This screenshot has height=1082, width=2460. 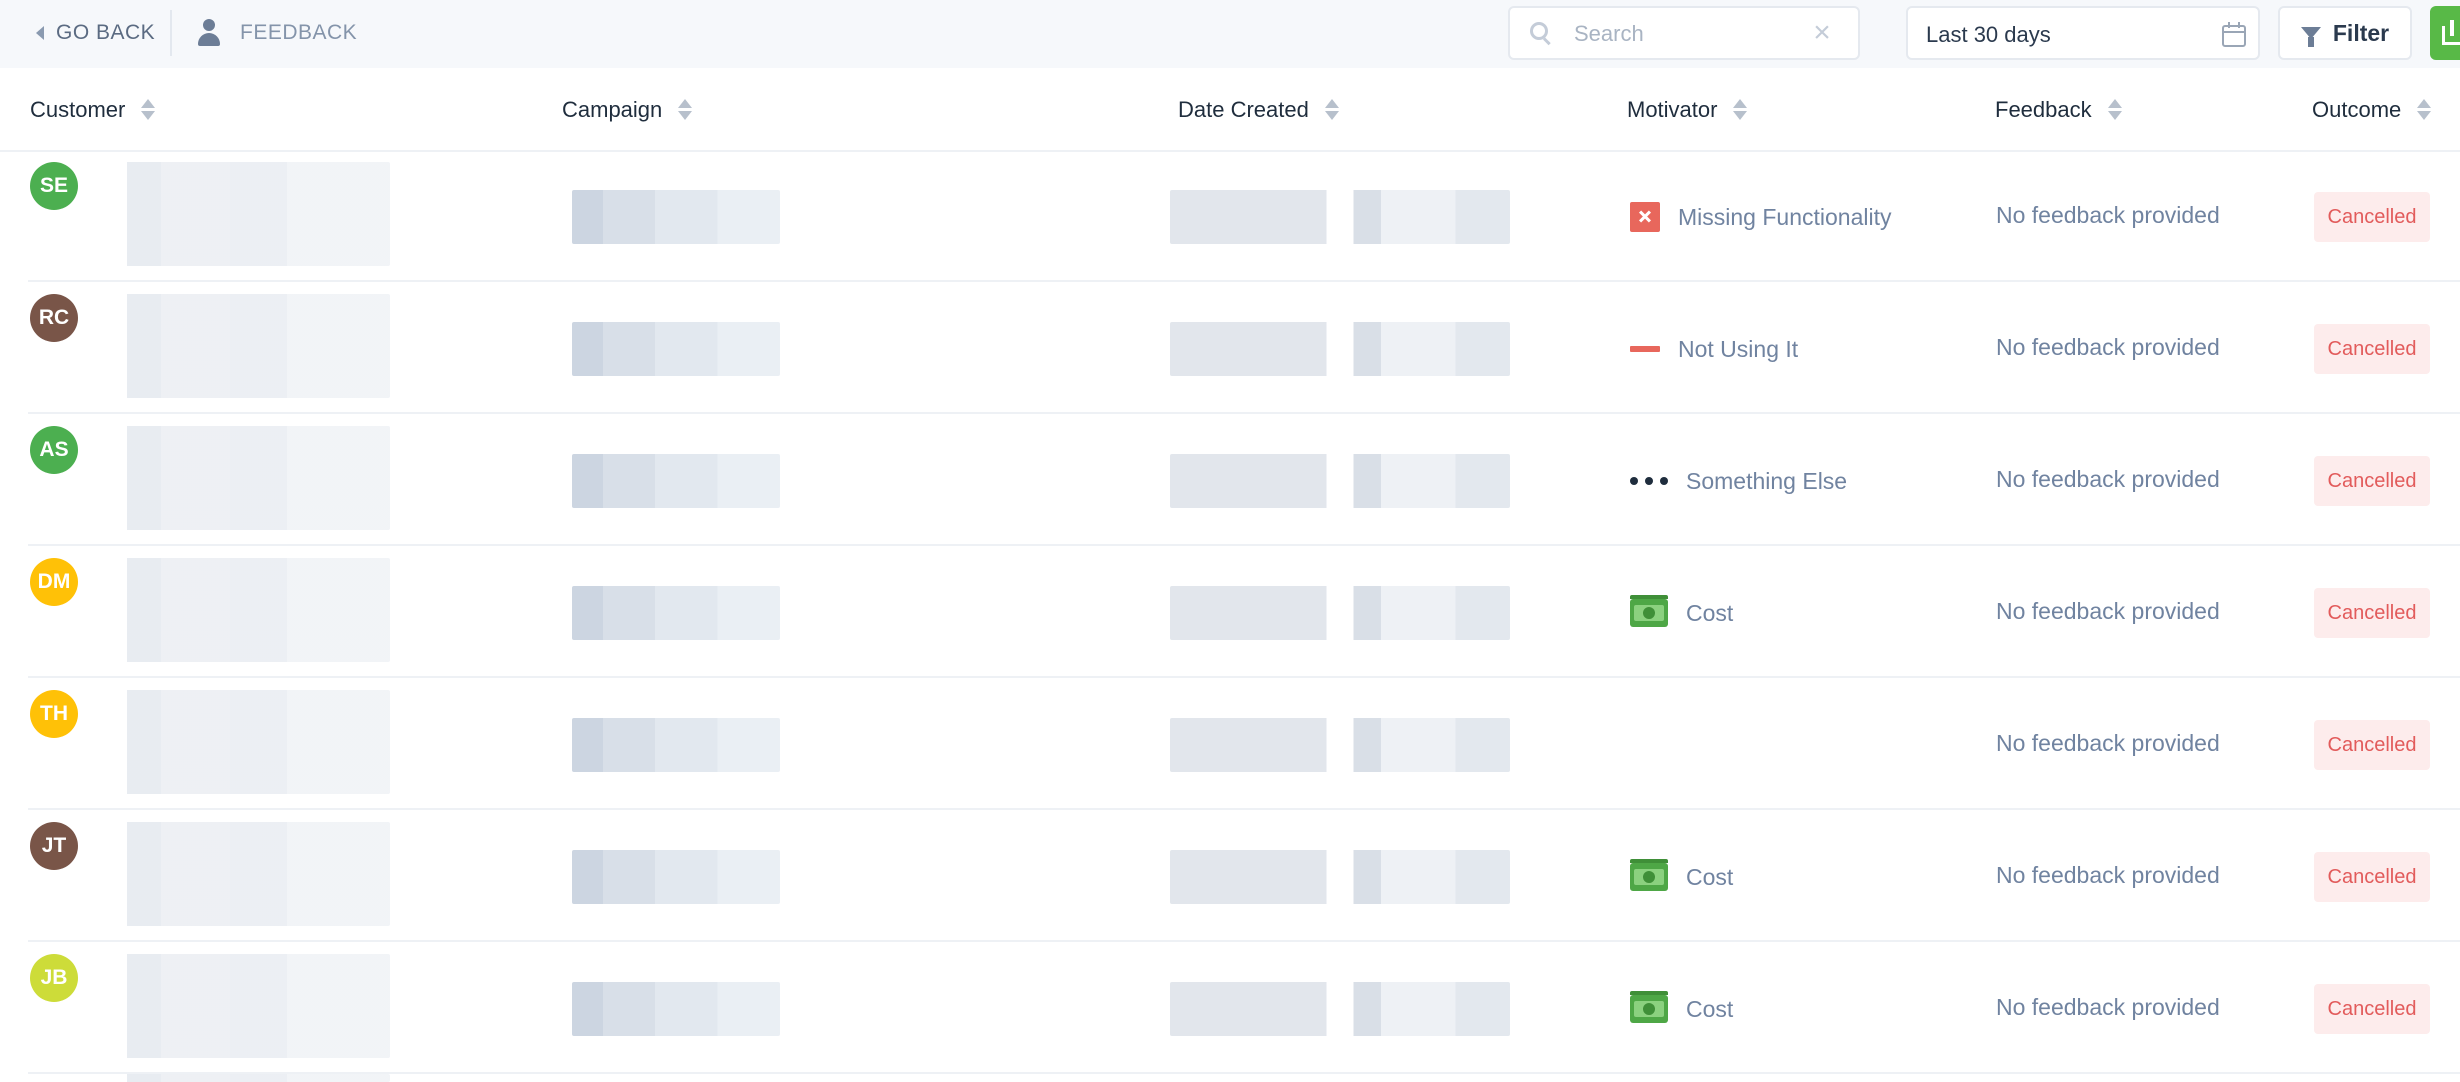 I want to click on avatar: JT, so click(x=54, y=846).